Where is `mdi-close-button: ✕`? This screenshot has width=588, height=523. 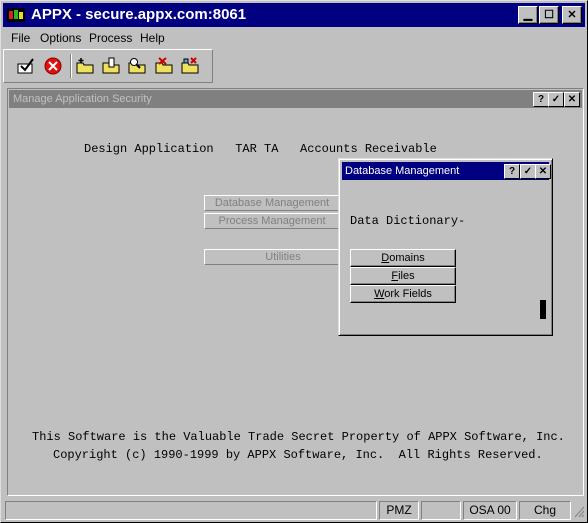
mdi-close-button: ✕ is located at coordinates (572, 99).